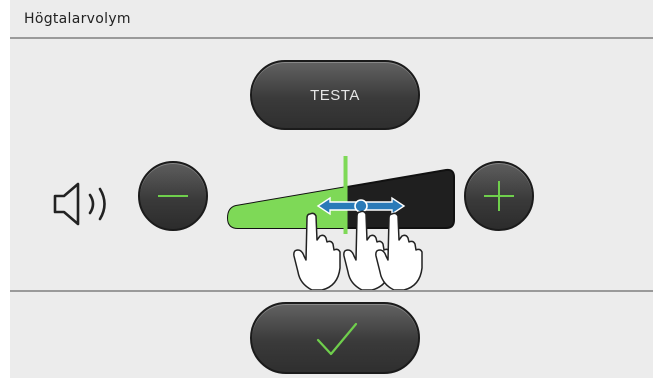  I want to click on hand-icon-right, so click(399, 251).